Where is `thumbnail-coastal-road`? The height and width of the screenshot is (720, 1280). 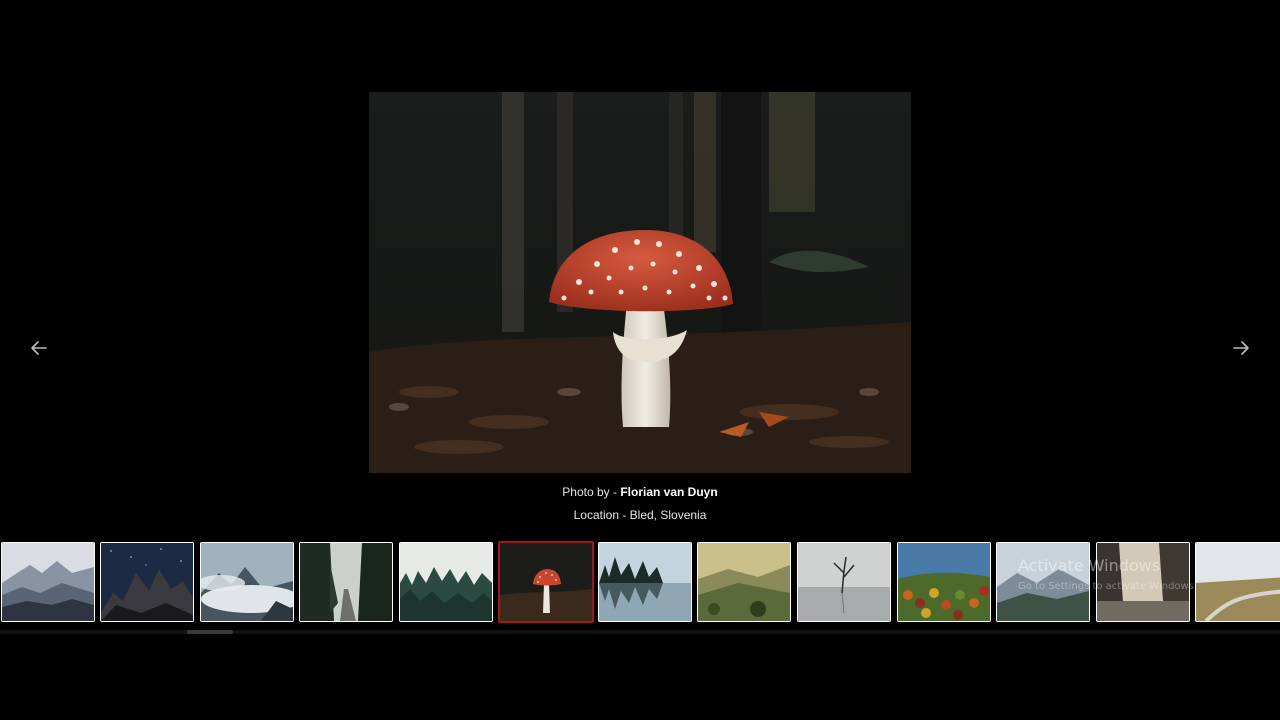
thumbnail-coastal-road is located at coordinates (1237, 582).